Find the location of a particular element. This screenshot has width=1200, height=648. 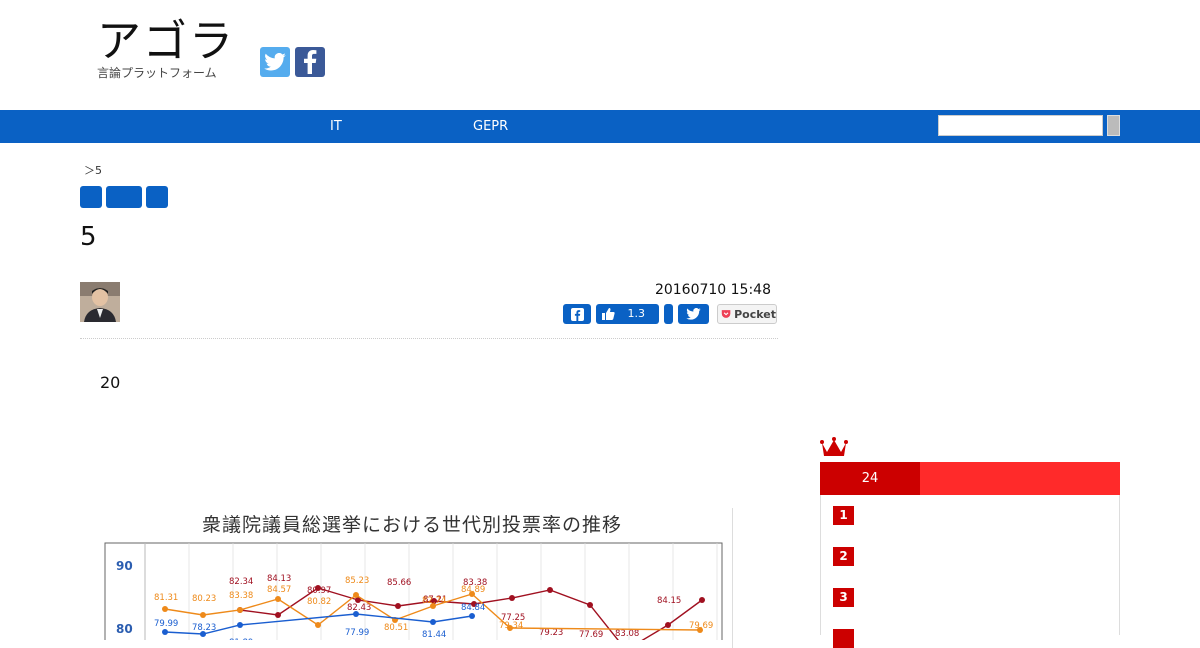

thumbs-up-icon is located at coordinates (608, 314).